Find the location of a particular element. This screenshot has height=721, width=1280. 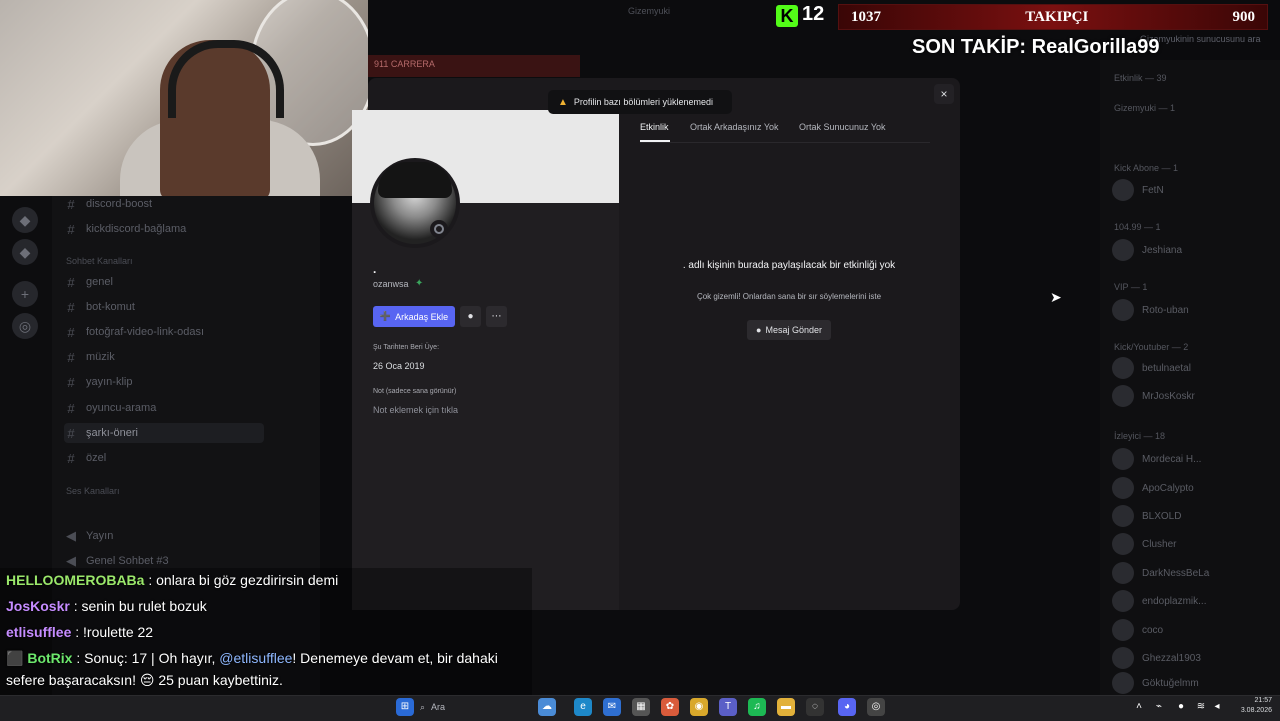

store-icon: ▦ is located at coordinates (641, 707).